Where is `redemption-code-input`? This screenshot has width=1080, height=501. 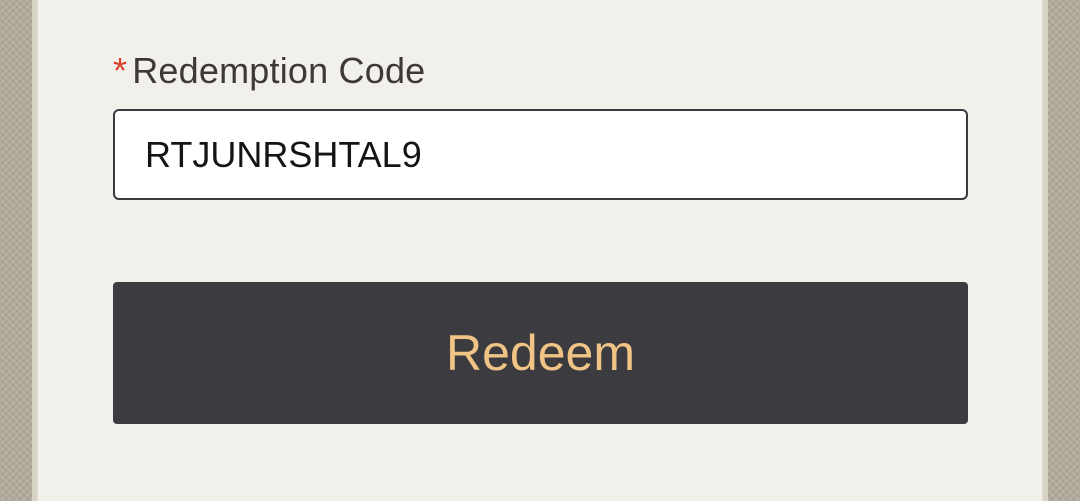 redemption-code-input is located at coordinates (540, 154).